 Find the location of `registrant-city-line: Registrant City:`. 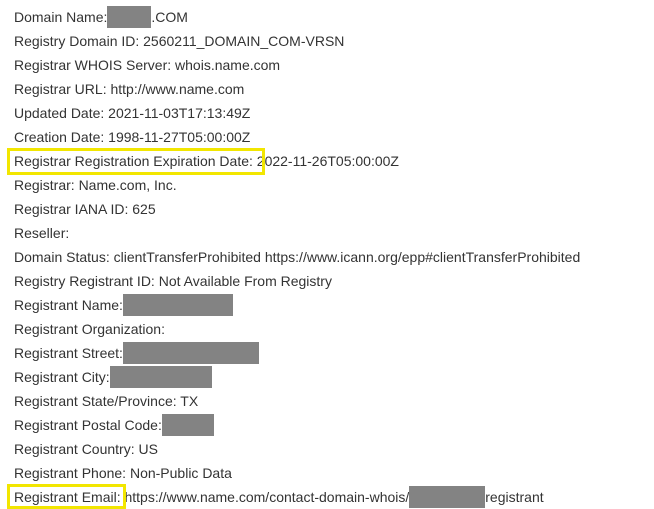

registrant-city-line: Registrant City: is located at coordinates (113, 377).